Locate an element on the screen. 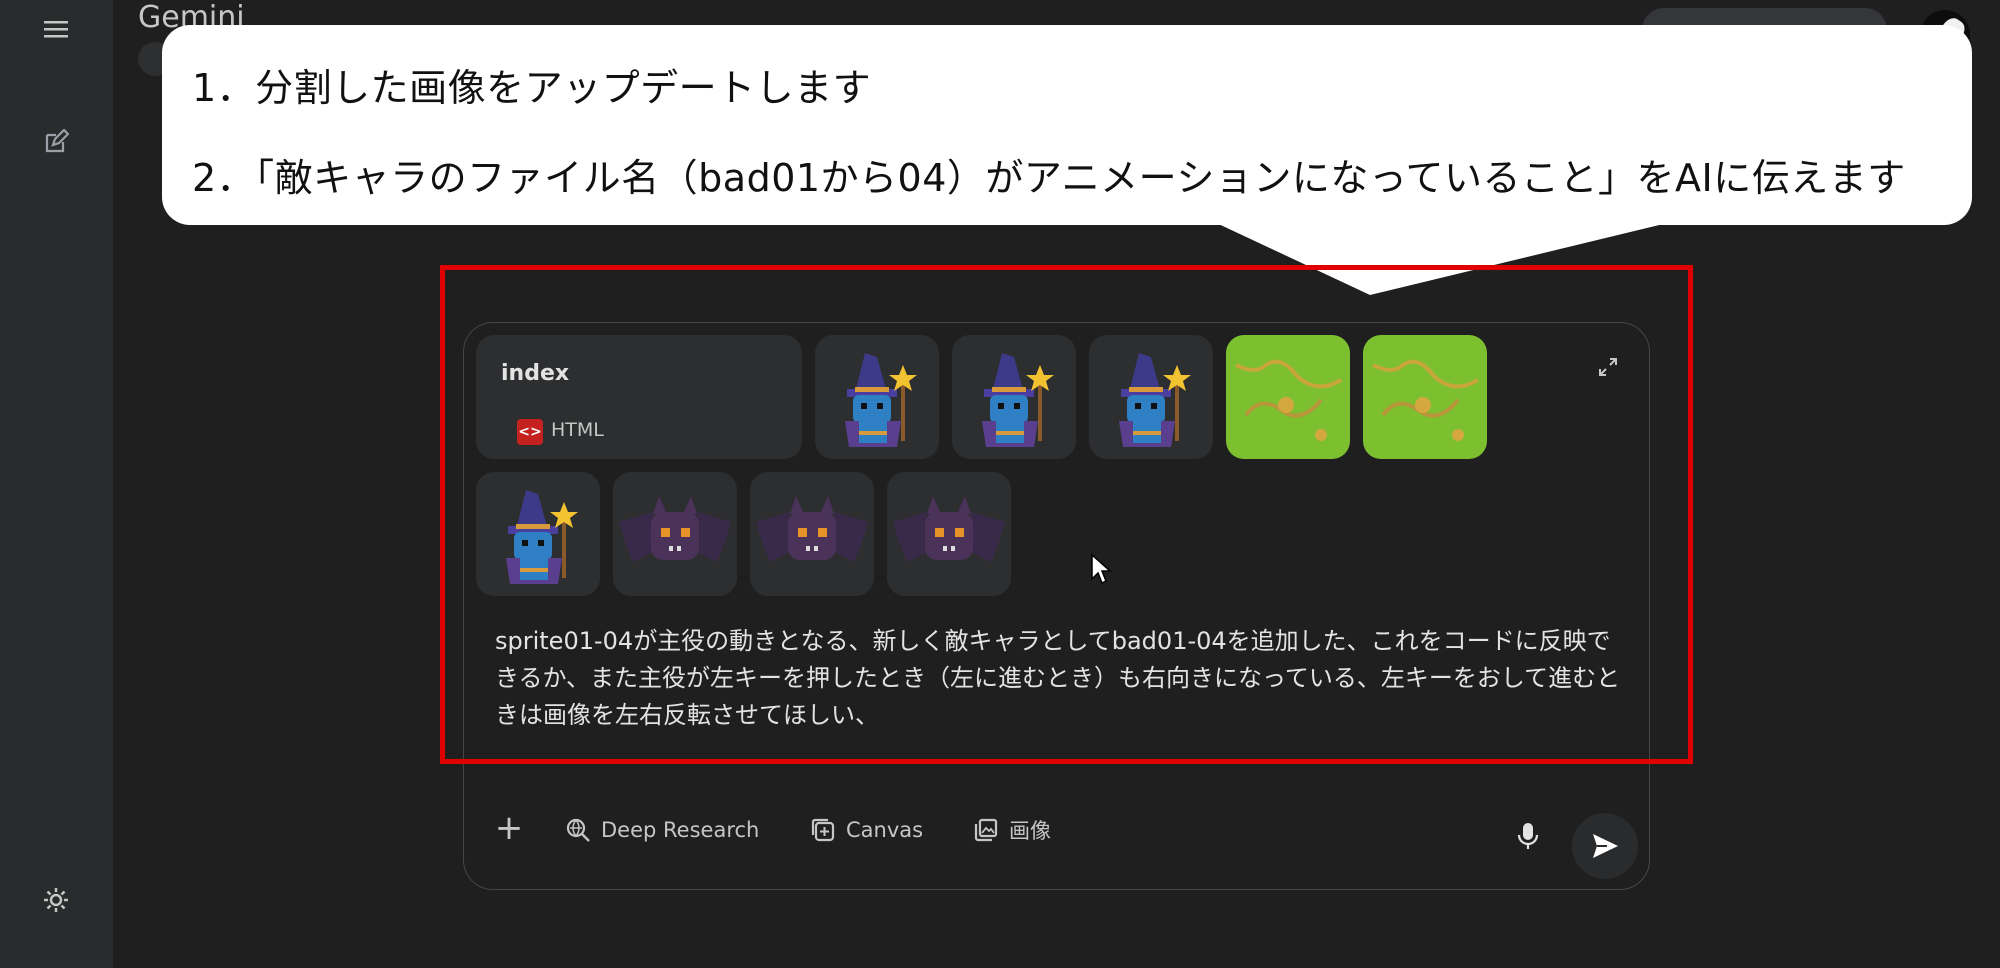 The height and width of the screenshot is (968, 2000). attachment-name: index is located at coordinates (535, 373).